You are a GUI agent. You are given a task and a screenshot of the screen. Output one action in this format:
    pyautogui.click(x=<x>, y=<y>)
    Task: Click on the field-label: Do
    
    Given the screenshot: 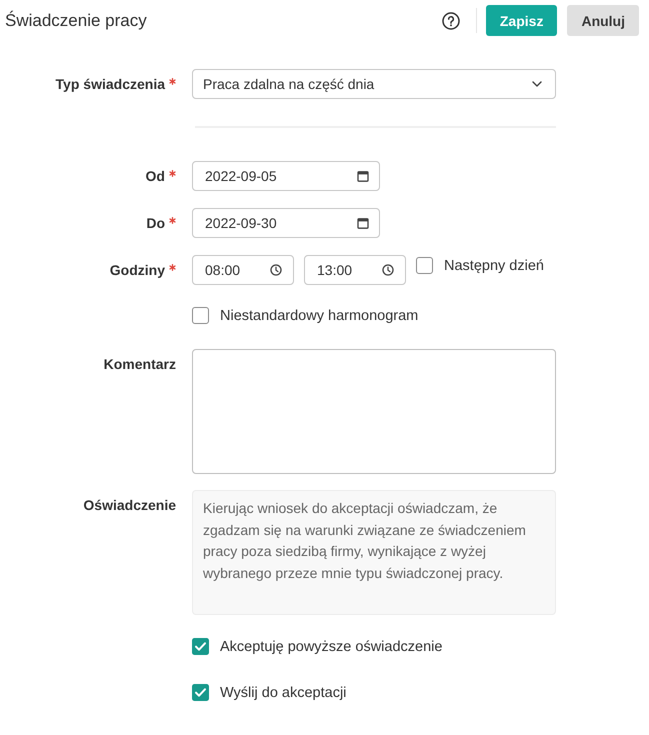 What is the action you would take?
    pyautogui.click(x=155, y=223)
    